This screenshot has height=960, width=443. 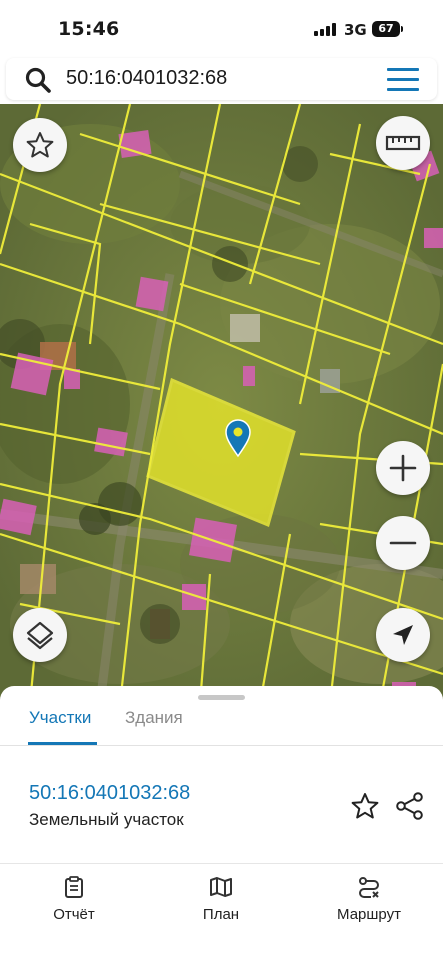 I want to click on battery-level: 67, so click(x=386, y=28).